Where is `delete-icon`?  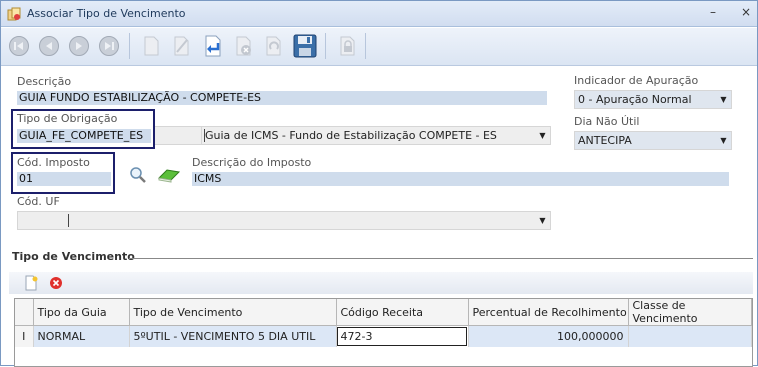
delete-icon is located at coordinates (56, 283).